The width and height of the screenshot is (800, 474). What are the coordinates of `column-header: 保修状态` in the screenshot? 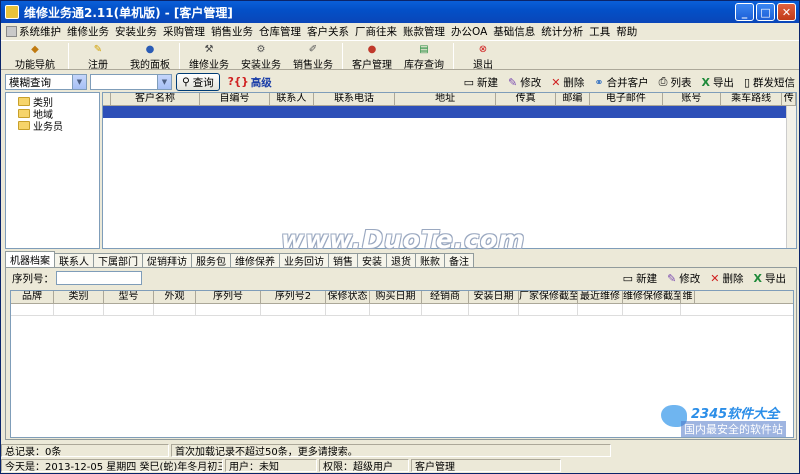 It's located at (348, 297).